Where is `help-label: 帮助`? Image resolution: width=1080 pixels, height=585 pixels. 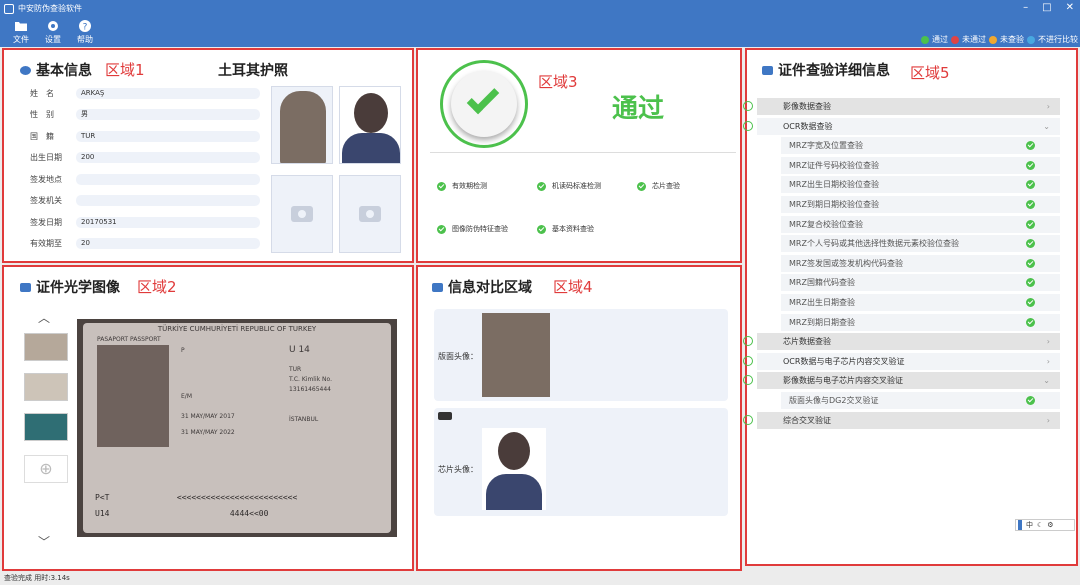
help-label: 帮助 is located at coordinates (85, 39).